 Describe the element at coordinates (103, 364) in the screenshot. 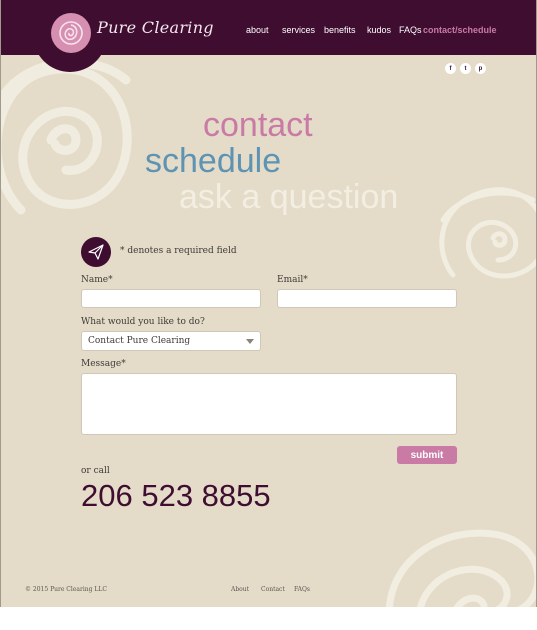

I see `message-label: Message*` at that location.